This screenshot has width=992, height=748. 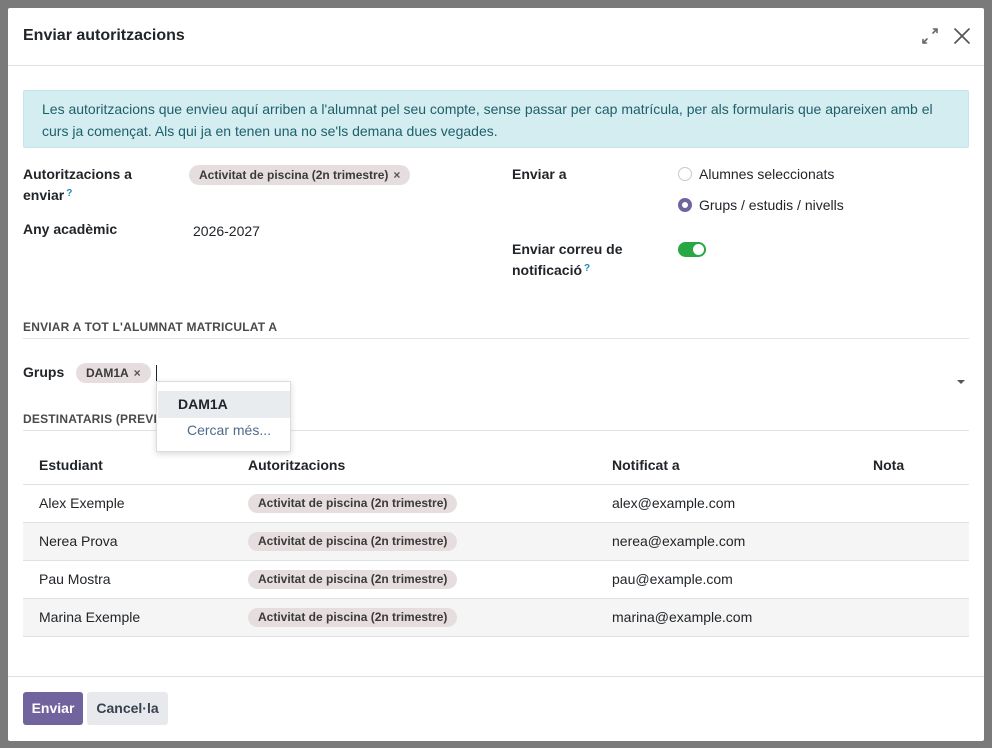 What do you see at coordinates (771, 205) in the screenshot?
I see `radio-label: Grups / estudis / nivells` at bounding box center [771, 205].